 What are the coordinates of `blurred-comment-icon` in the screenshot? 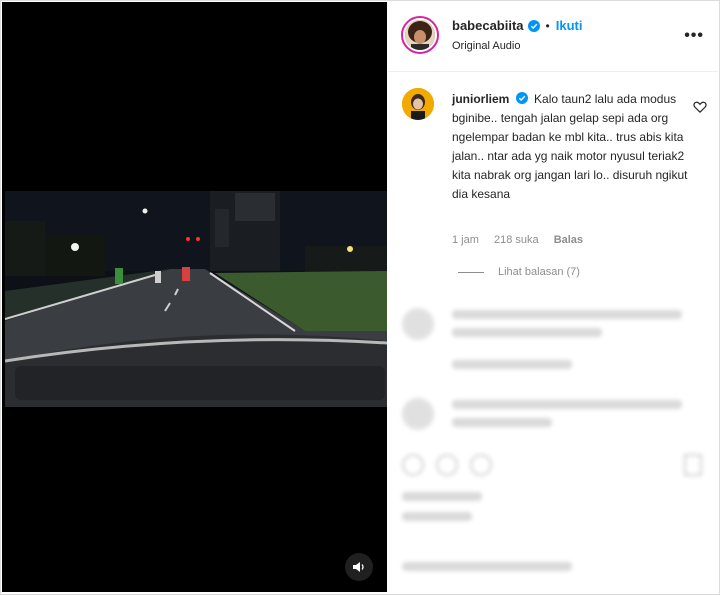 It's located at (447, 465).